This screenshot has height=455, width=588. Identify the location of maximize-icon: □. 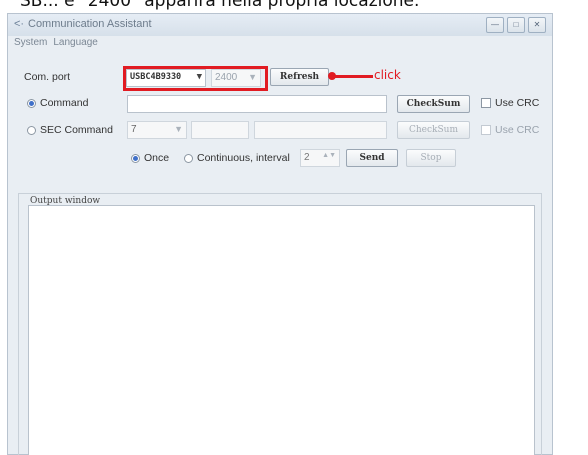
(516, 25).